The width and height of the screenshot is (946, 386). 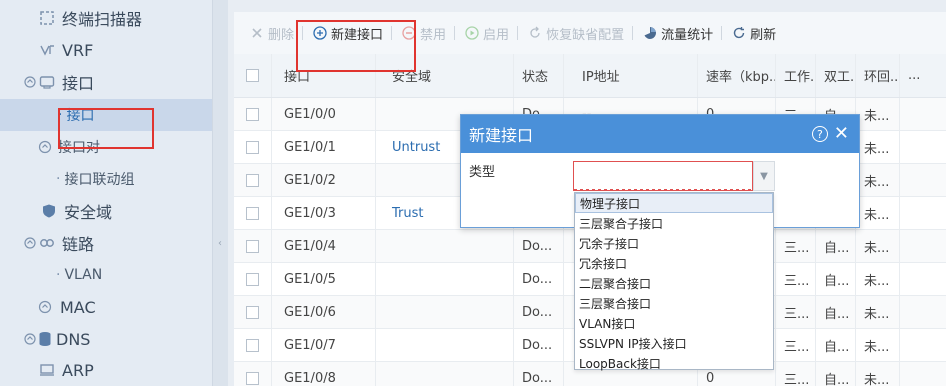 I want to click on sidebar-item-label: DNS, so click(x=73, y=339).